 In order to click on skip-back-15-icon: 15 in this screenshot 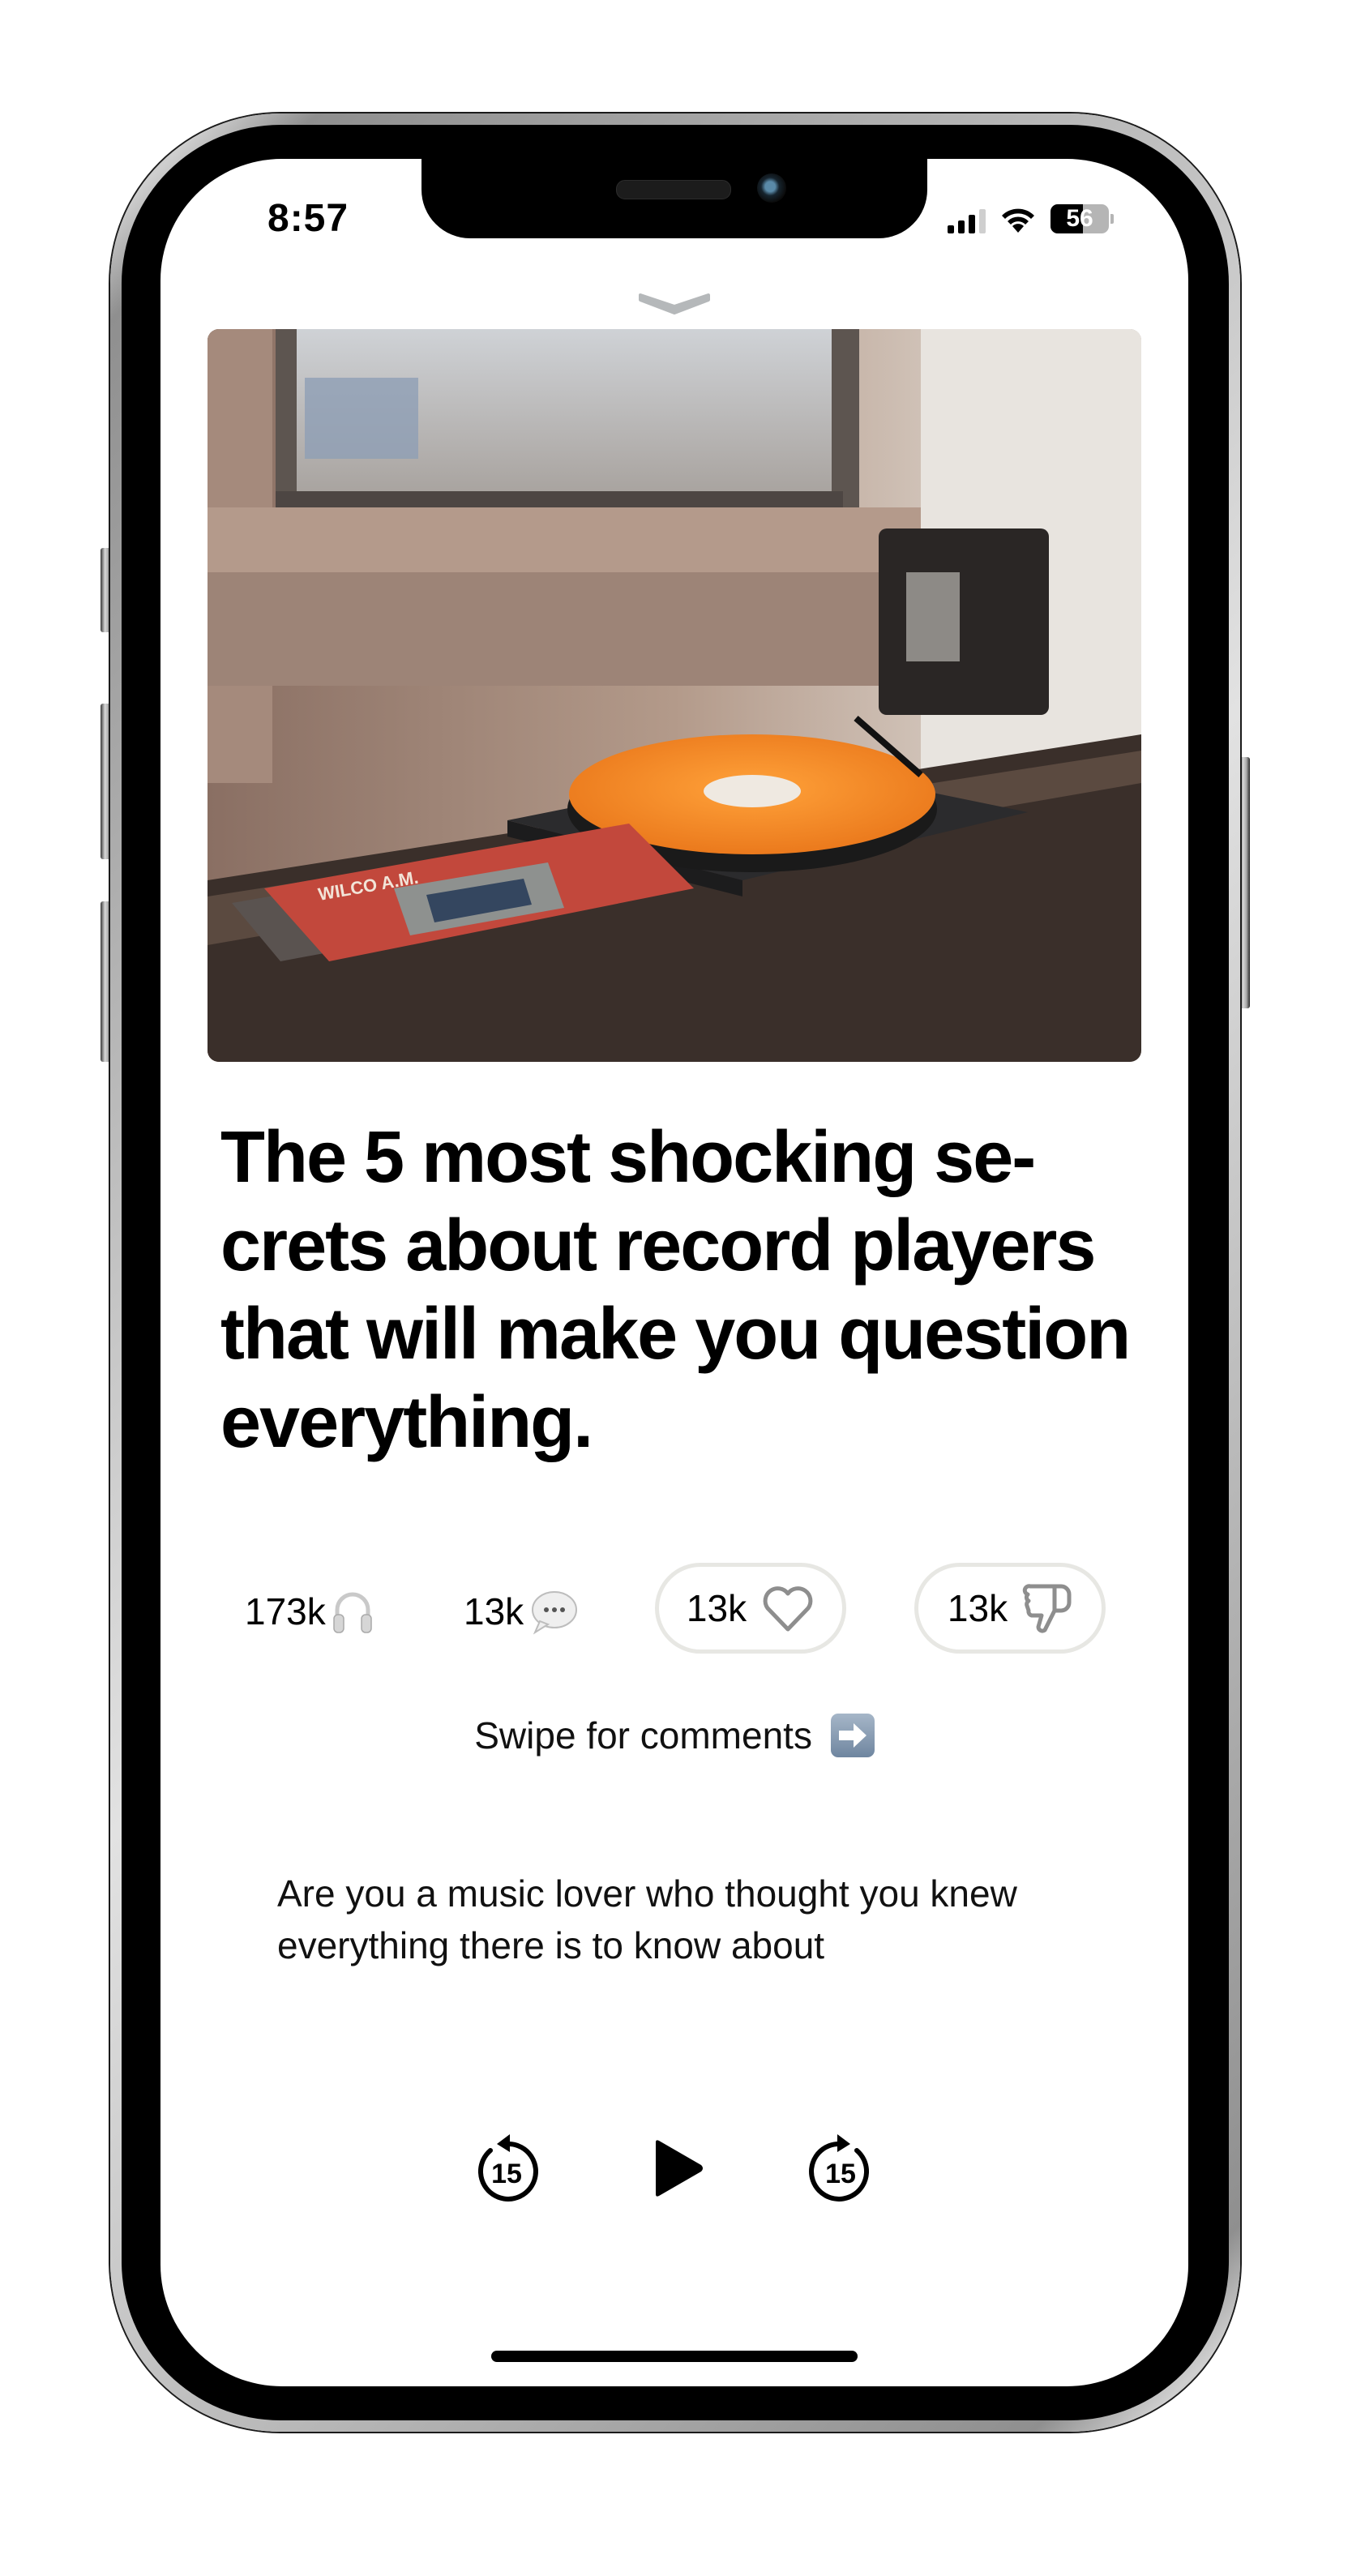, I will do `click(507, 2168)`.